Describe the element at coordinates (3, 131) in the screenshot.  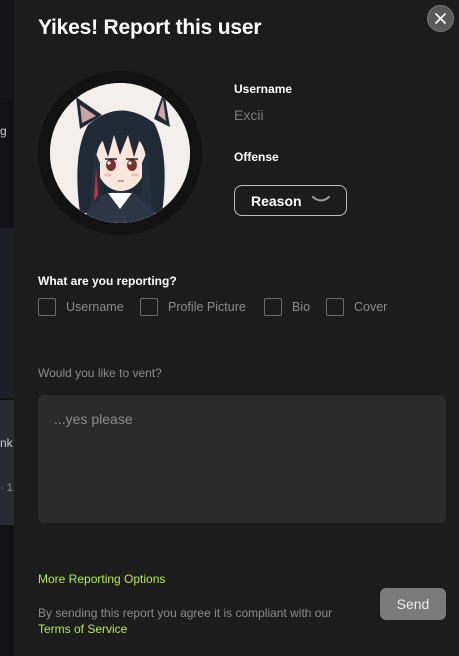
I see `background-text: g` at that location.